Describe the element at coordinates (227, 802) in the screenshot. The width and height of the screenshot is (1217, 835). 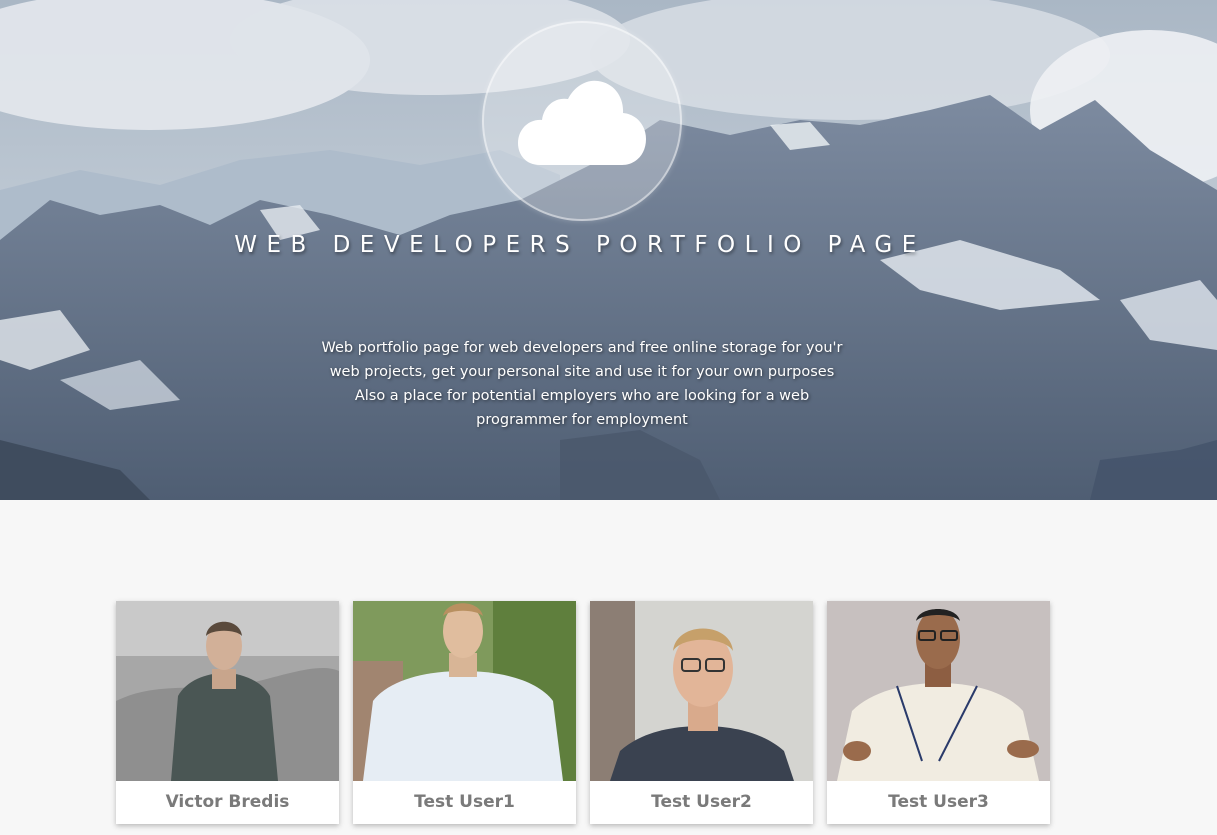
I see `user-name: Victor Bredis` at that location.